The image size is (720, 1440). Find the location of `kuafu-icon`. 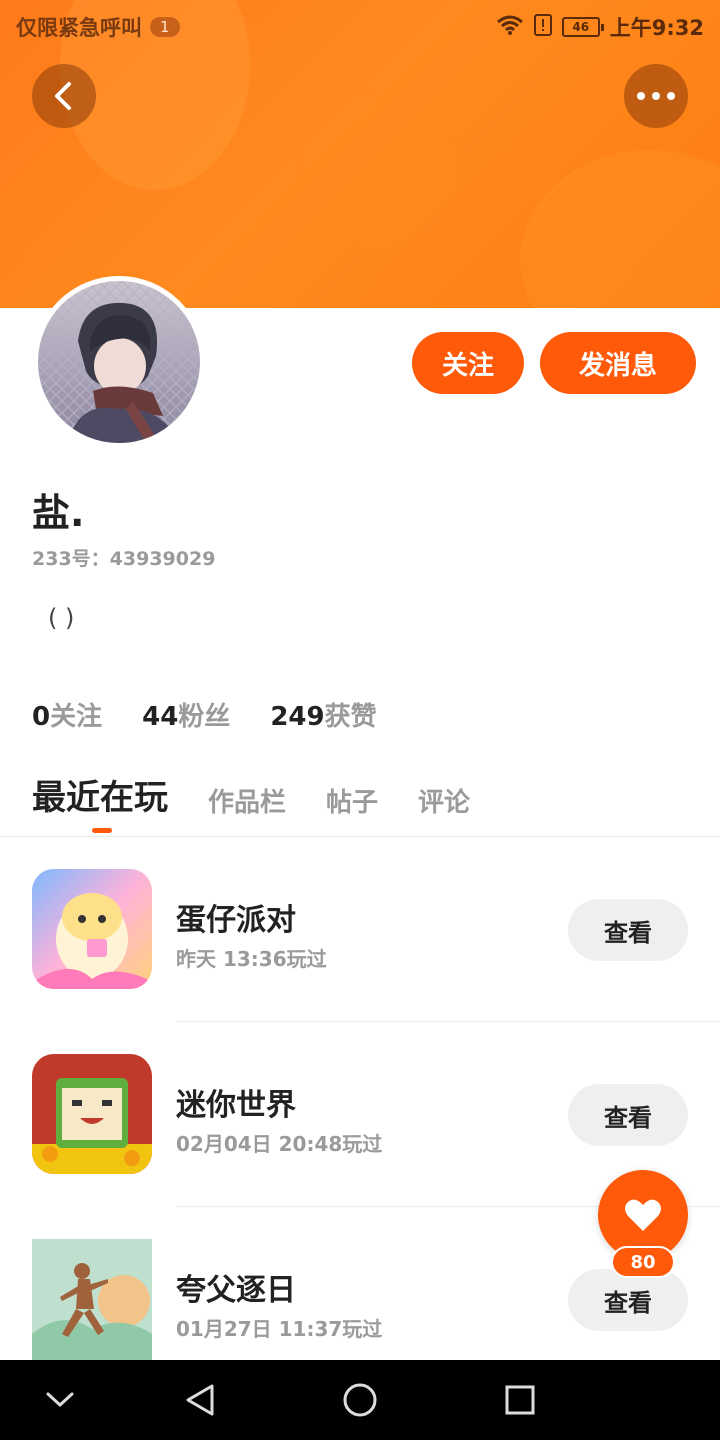

kuafu-icon is located at coordinates (92, 1299).